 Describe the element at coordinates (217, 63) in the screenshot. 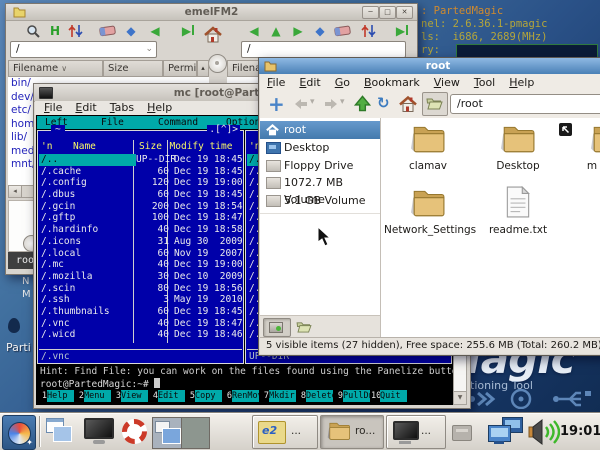

I see `pane-swap-button` at that location.